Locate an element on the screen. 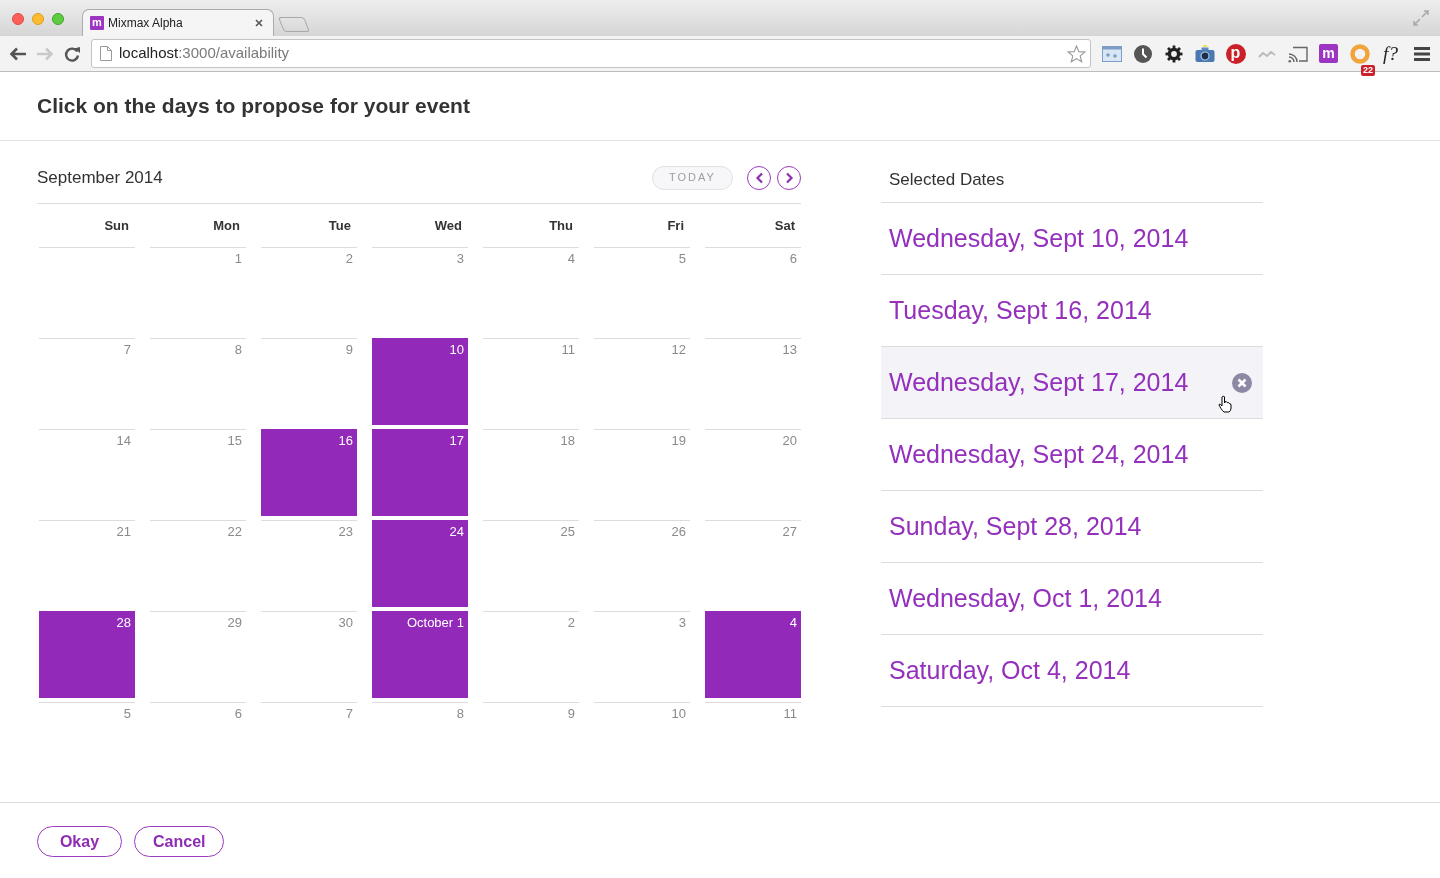  next-month-button is located at coordinates (789, 177).